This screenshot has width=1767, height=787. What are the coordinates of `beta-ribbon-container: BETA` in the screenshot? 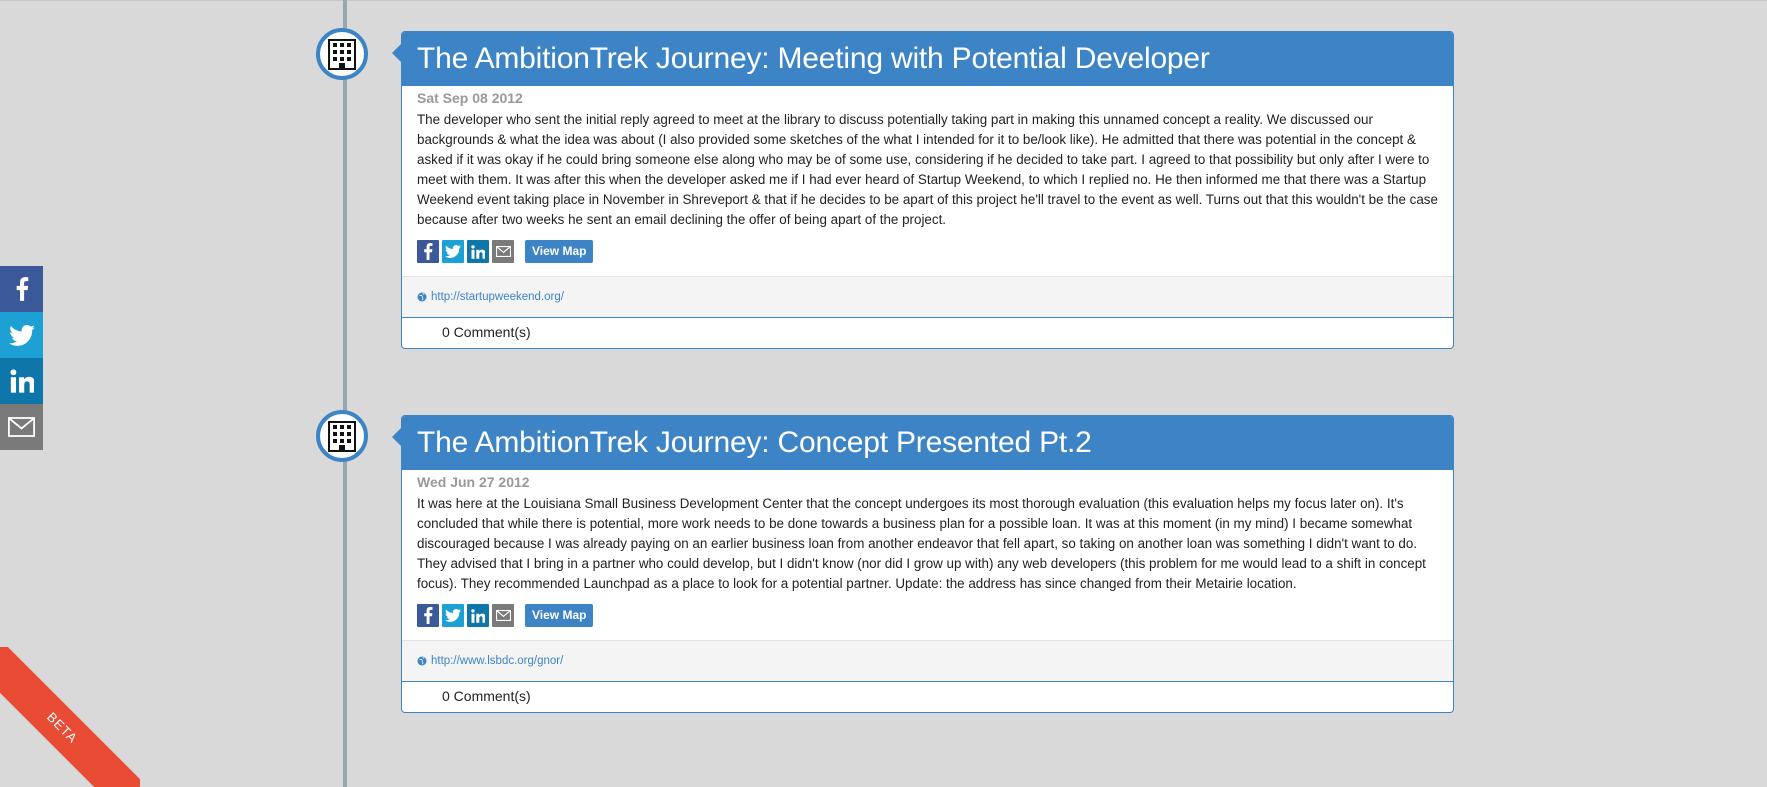 It's located at (70, 717).